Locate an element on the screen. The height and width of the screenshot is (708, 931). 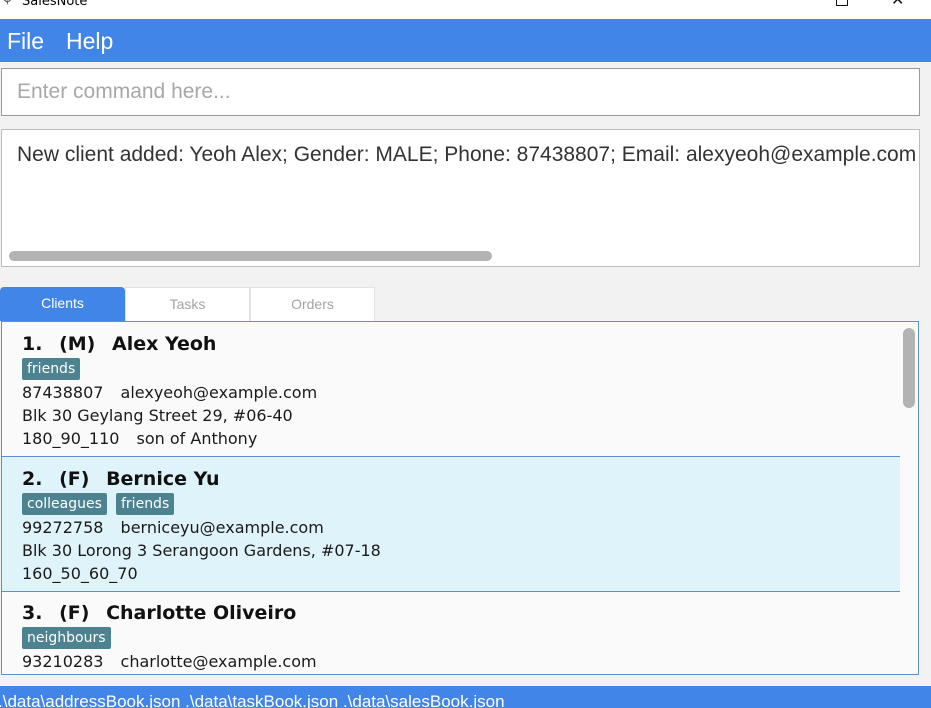
client-tags: colleagues friends is located at coordinates (100, 504).